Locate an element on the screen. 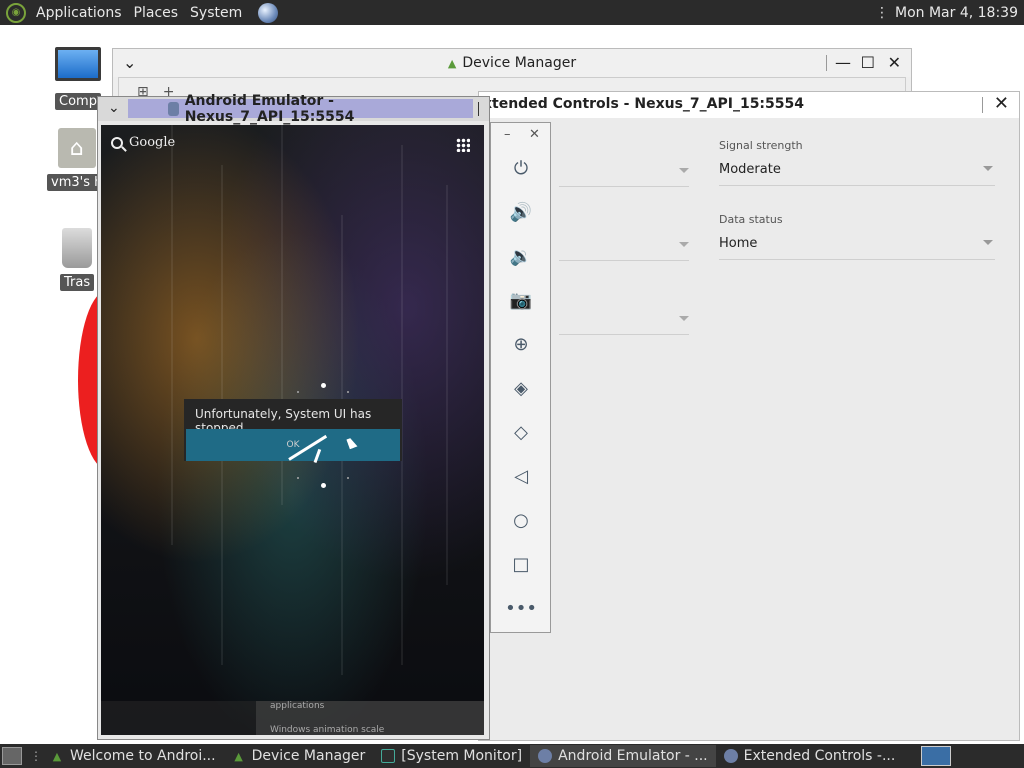 This screenshot has width=1024, height=768. desktop-icon-label: Comp is located at coordinates (78, 101).